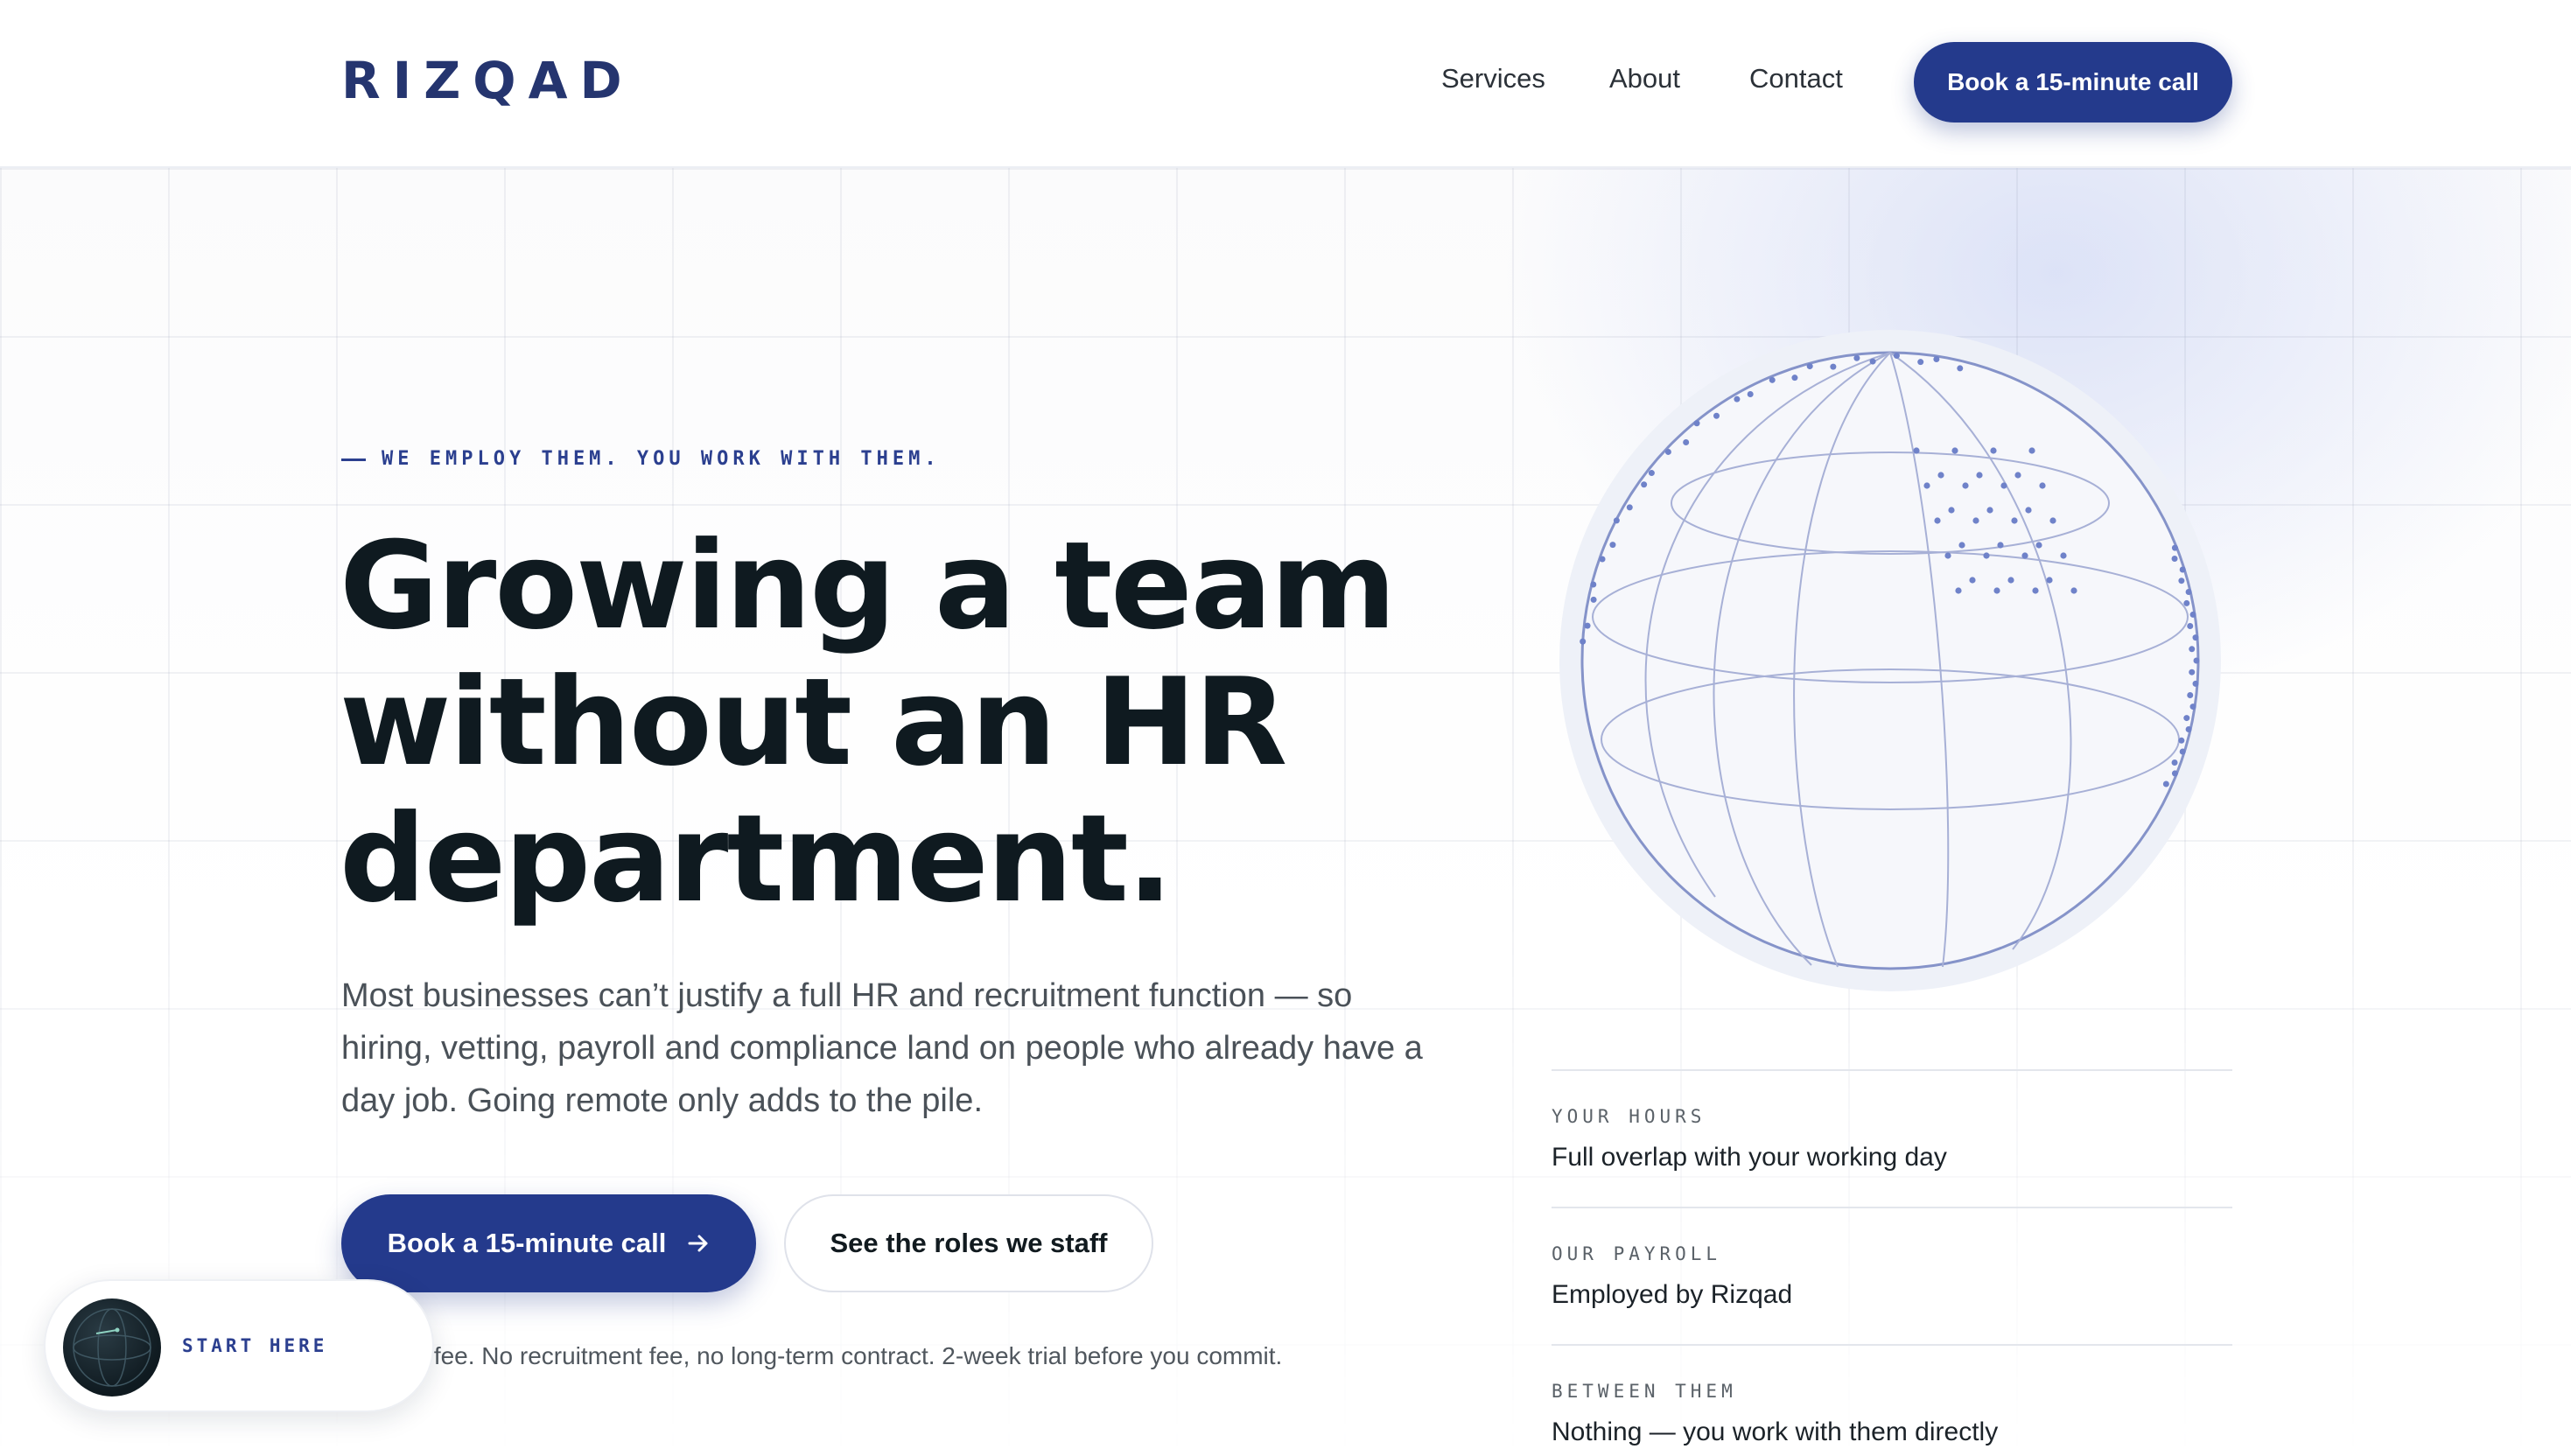 The width and height of the screenshot is (2571, 1456). Describe the element at coordinates (1493, 78) in the screenshot. I see `nav-link-services: Services` at that location.